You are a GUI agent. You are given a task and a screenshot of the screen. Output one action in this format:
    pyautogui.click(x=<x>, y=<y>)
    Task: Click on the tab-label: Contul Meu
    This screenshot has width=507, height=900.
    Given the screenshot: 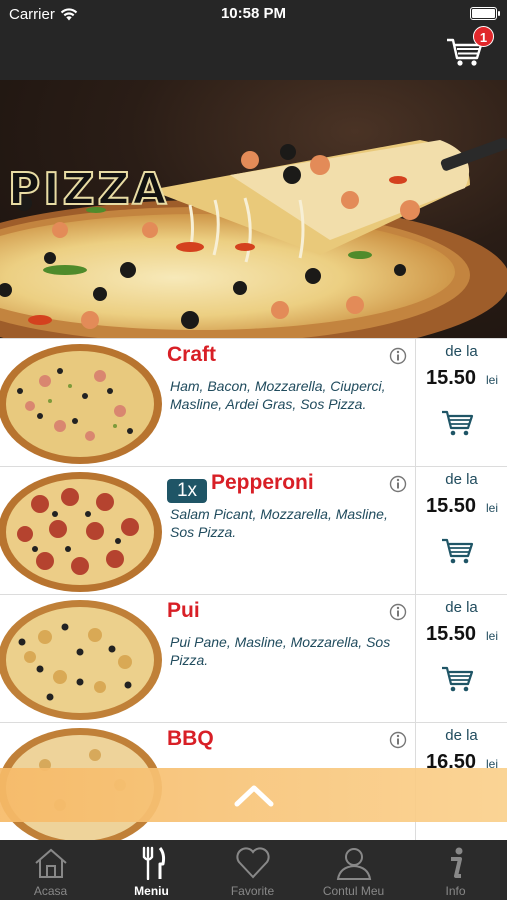 What is the action you would take?
    pyautogui.click(x=353, y=891)
    